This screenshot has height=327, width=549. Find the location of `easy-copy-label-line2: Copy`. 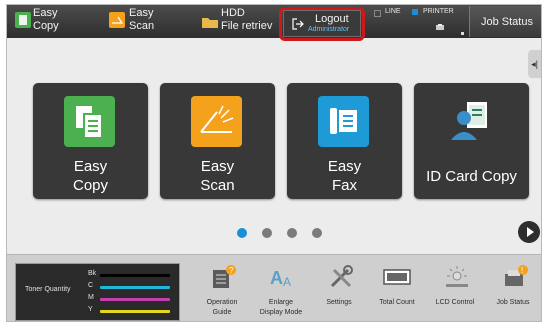

easy-copy-label-line2: Copy is located at coordinates (46, 26).